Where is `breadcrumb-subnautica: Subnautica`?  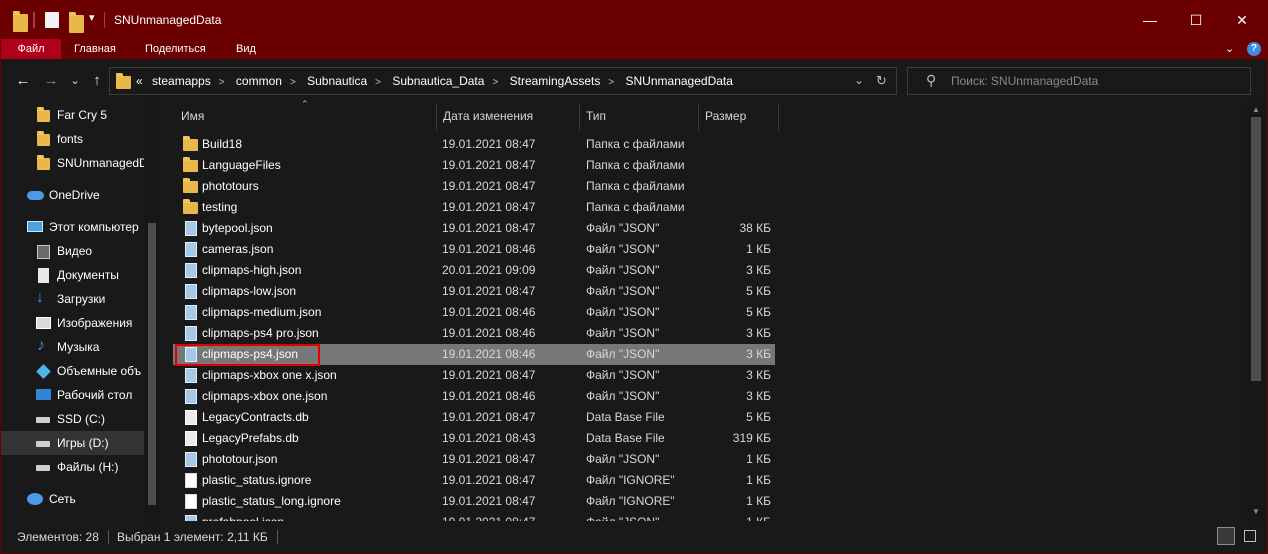
breadcrumb-subnautica: Subnautica is located at coordinates (337, 81).